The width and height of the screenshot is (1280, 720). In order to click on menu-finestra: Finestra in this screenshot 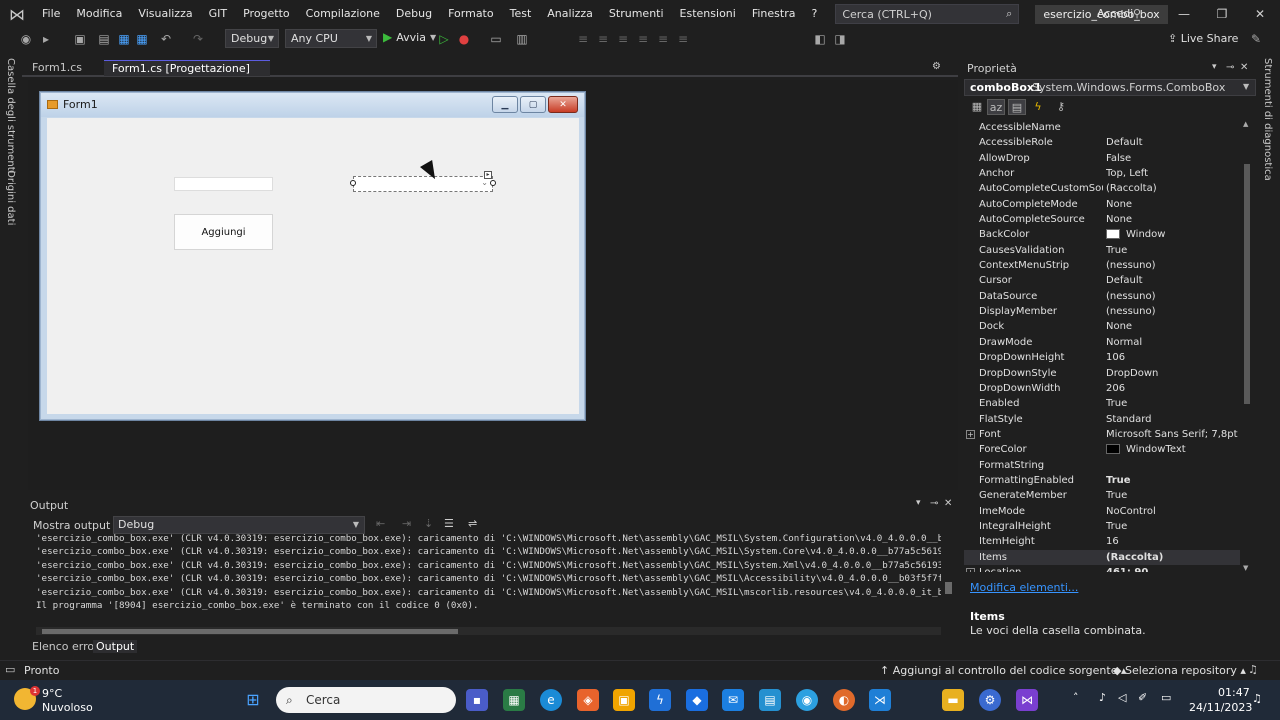, I will do `click(774, 14)`.